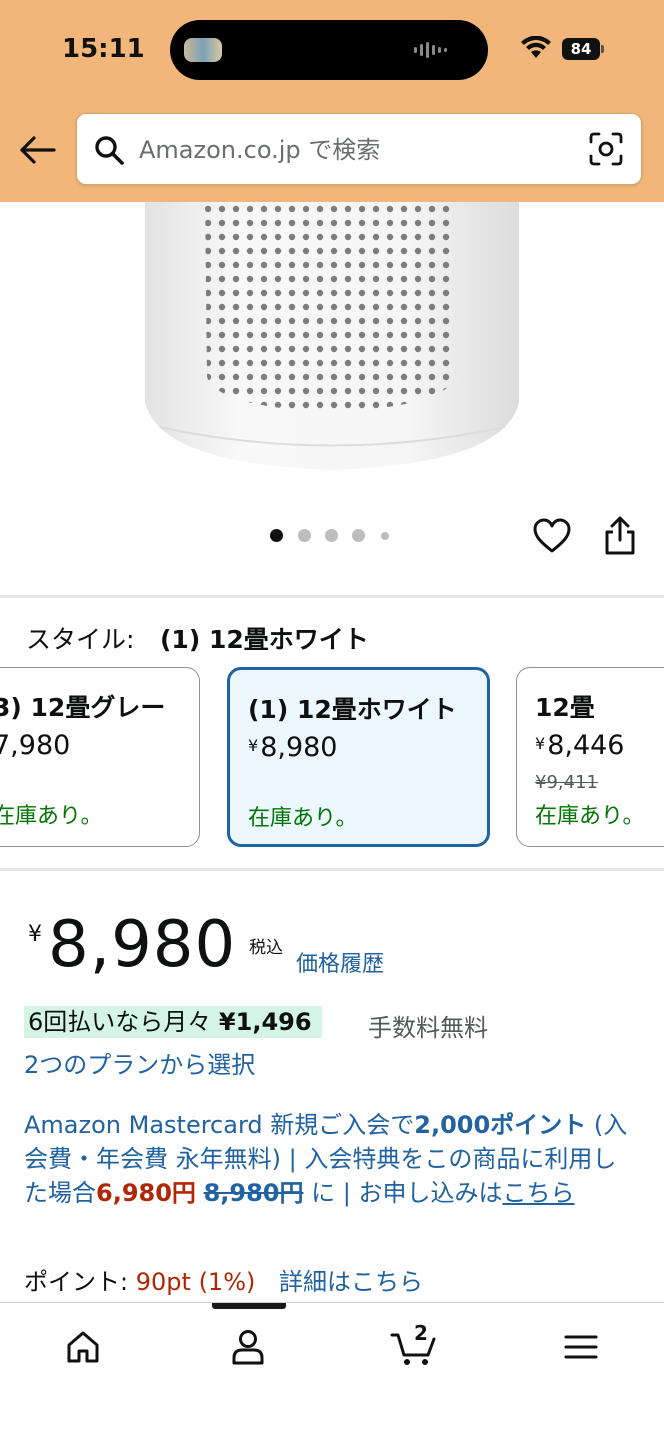  Describe the element at coordinates (602, 49) in the screenshot. I see `battery-tip` at that location.